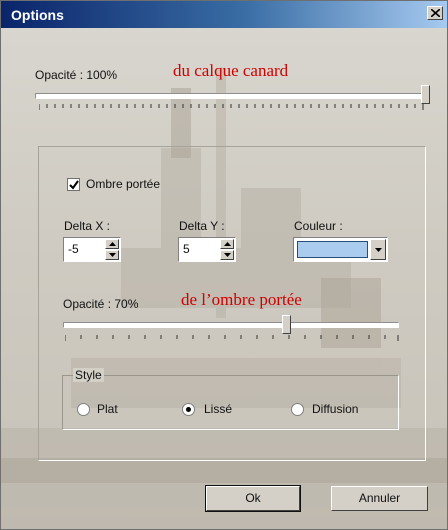 Image resolution: width=448 pixels, height=530 pixels. What do you see at coordinates (83, 409) in the screenshot?
I see `radio-plat` at bounding box center [83, 409].